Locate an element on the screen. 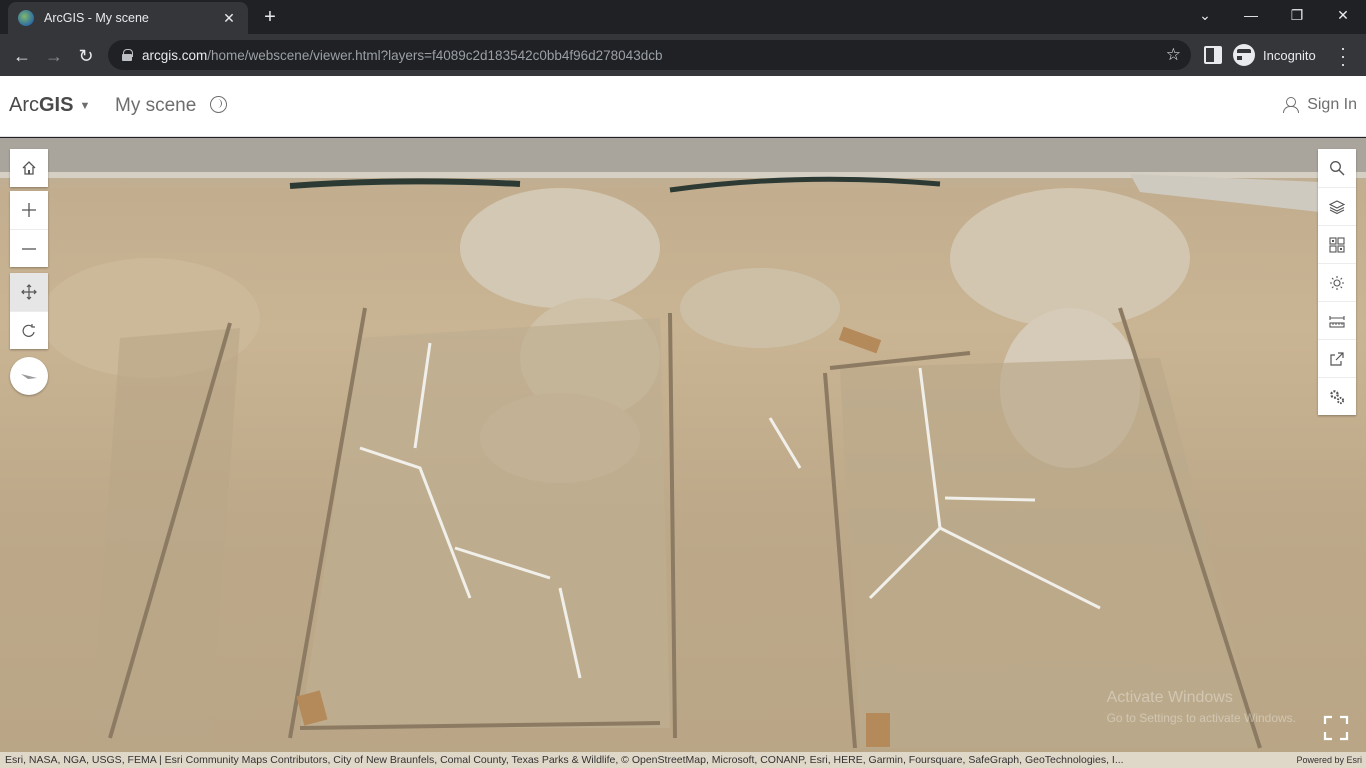  browser-tab: ArcGIS - My scene ✕ is located at coordinates (128, 18).